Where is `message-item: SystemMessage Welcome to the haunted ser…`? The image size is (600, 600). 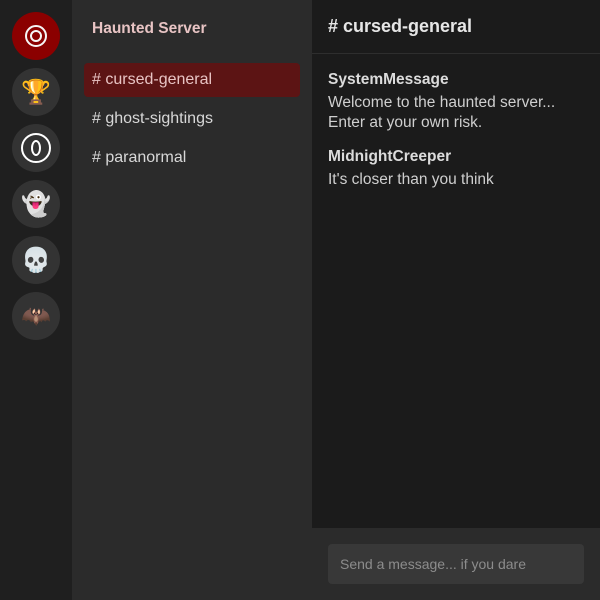 message-item: SystemMessage Welcome to the haunted ser… is located at coordinates (459, 101).